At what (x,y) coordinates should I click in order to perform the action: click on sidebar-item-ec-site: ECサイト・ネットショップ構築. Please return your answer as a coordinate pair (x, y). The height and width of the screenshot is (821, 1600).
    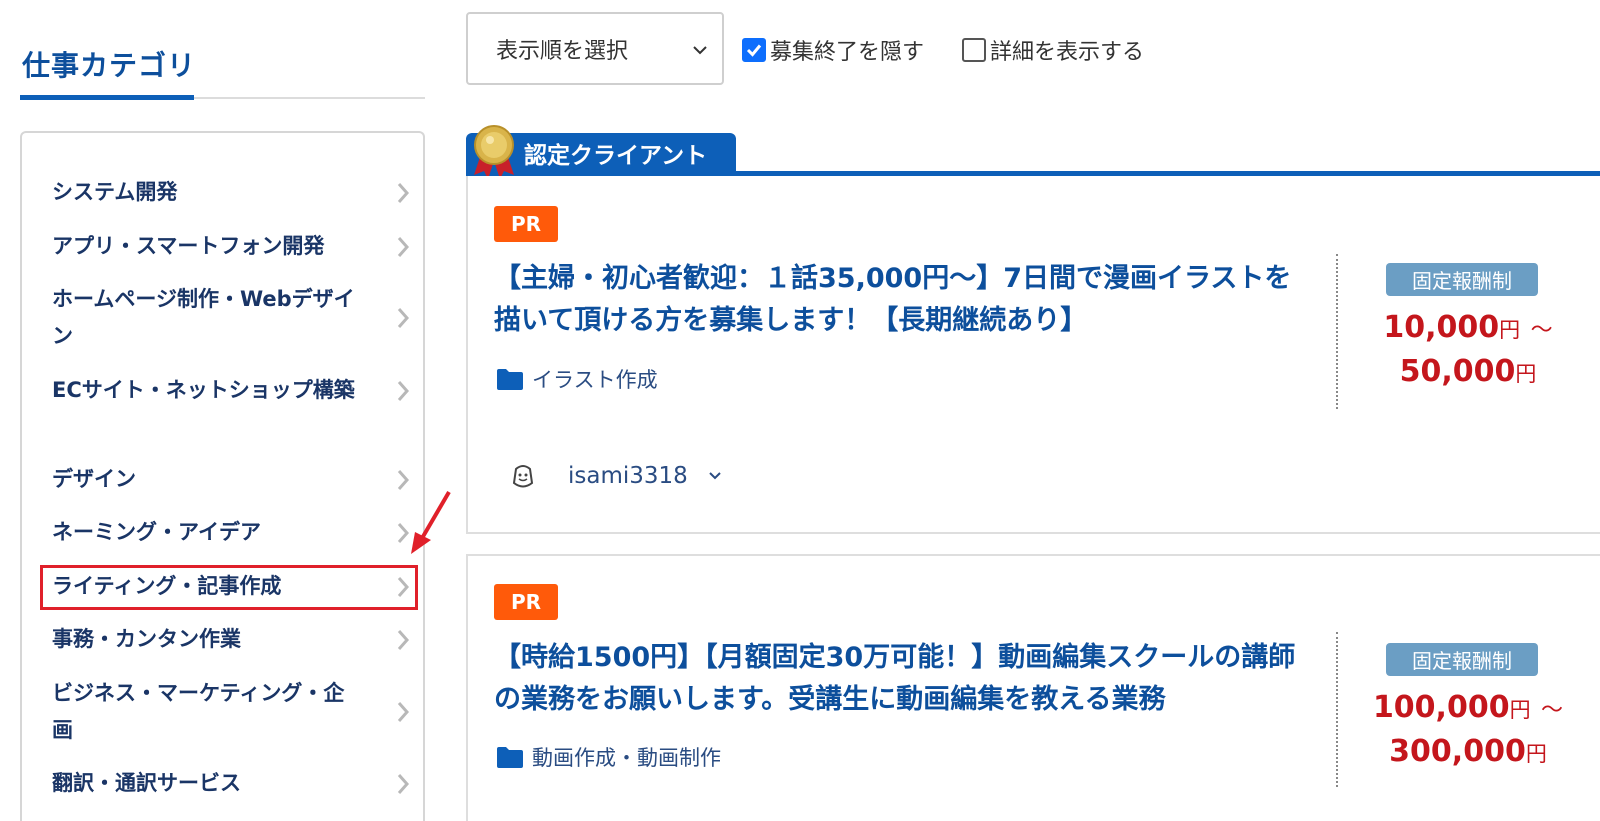
    Looking at the image, I should click on (232, 390).